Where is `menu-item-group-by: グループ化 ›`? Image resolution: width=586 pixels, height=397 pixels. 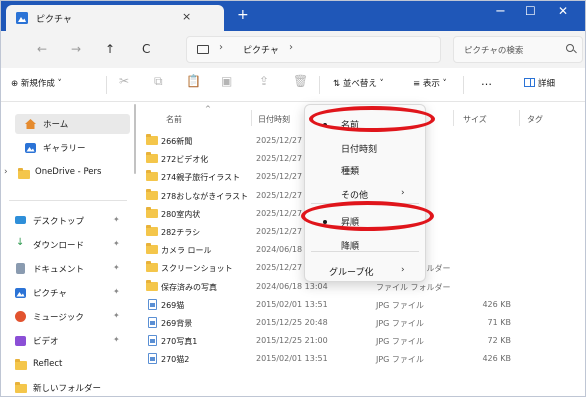 menu-item-group-by: グループ化 › is located at coordinates (365, 271).